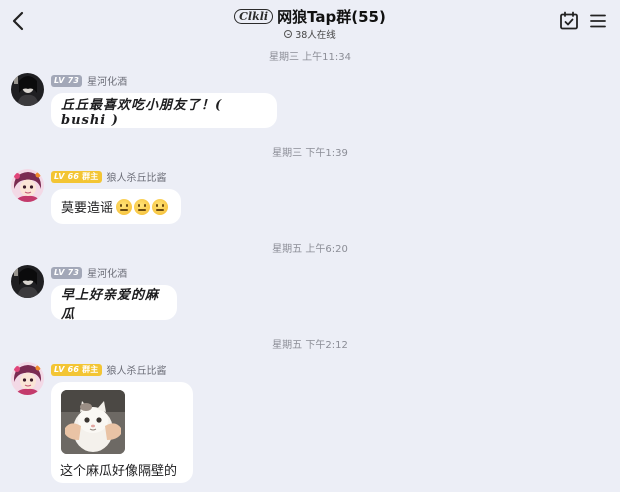 The image size is (620, 492). I want to click on chat-title-area: Clkli 网狼Tap群(55) 38人在线, so click(310, 23).